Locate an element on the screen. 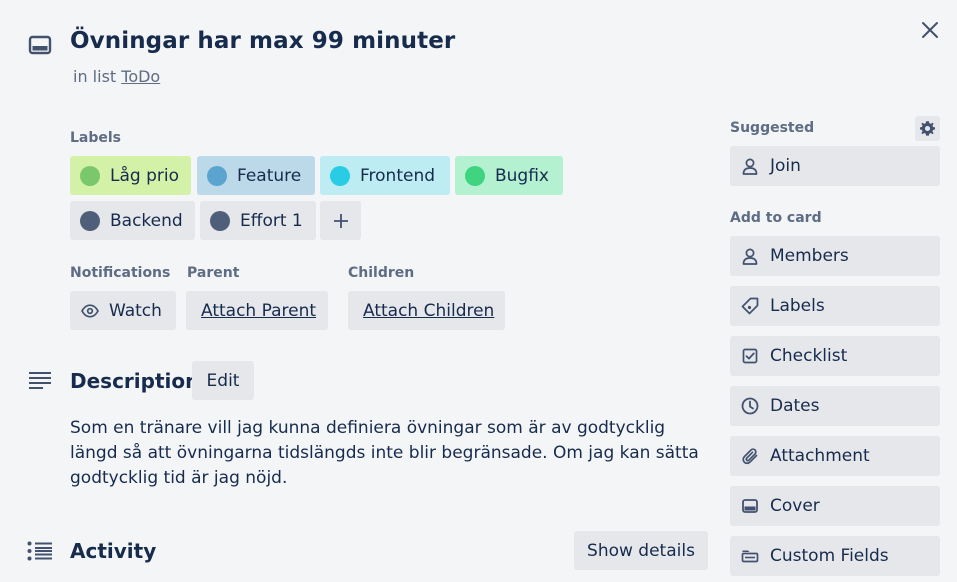 This screenshot has height=582, width=957. attachment-label: Attachment is located at coordinates (820, 456).